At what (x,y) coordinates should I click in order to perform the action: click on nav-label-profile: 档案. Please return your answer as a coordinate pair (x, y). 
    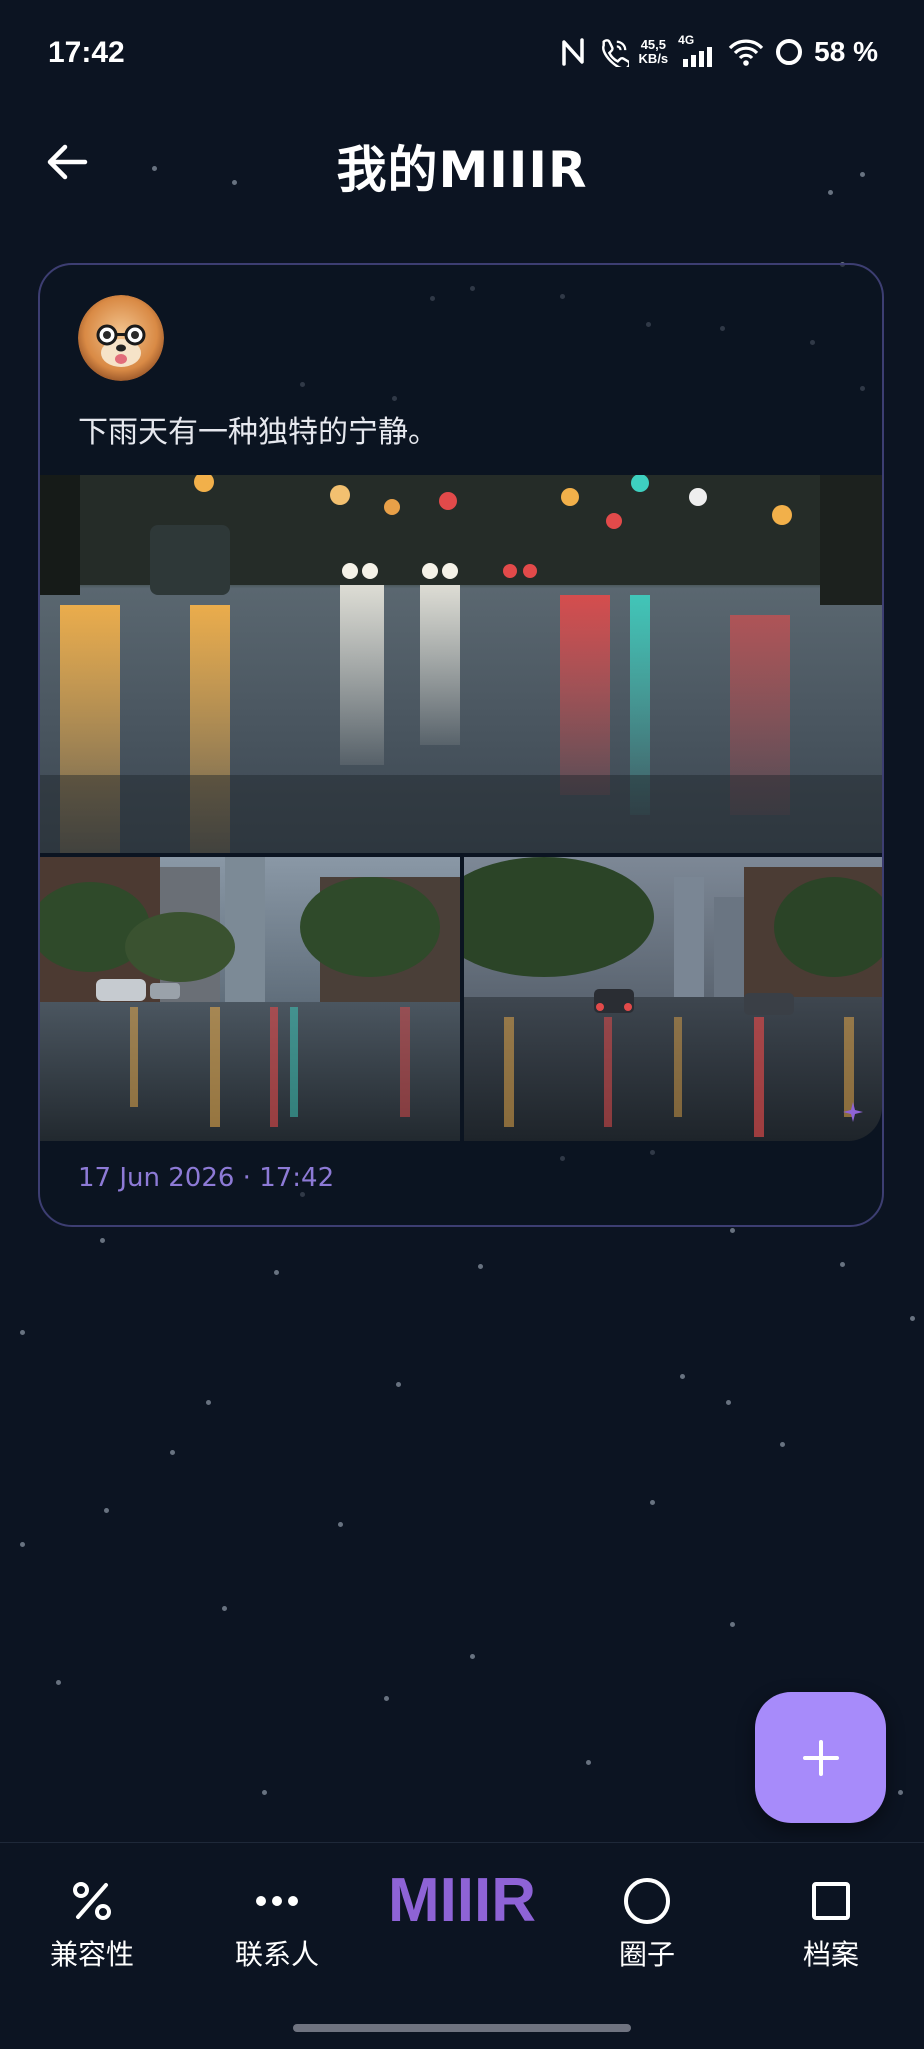
    Looking at the image, I should click on (830, 1954).